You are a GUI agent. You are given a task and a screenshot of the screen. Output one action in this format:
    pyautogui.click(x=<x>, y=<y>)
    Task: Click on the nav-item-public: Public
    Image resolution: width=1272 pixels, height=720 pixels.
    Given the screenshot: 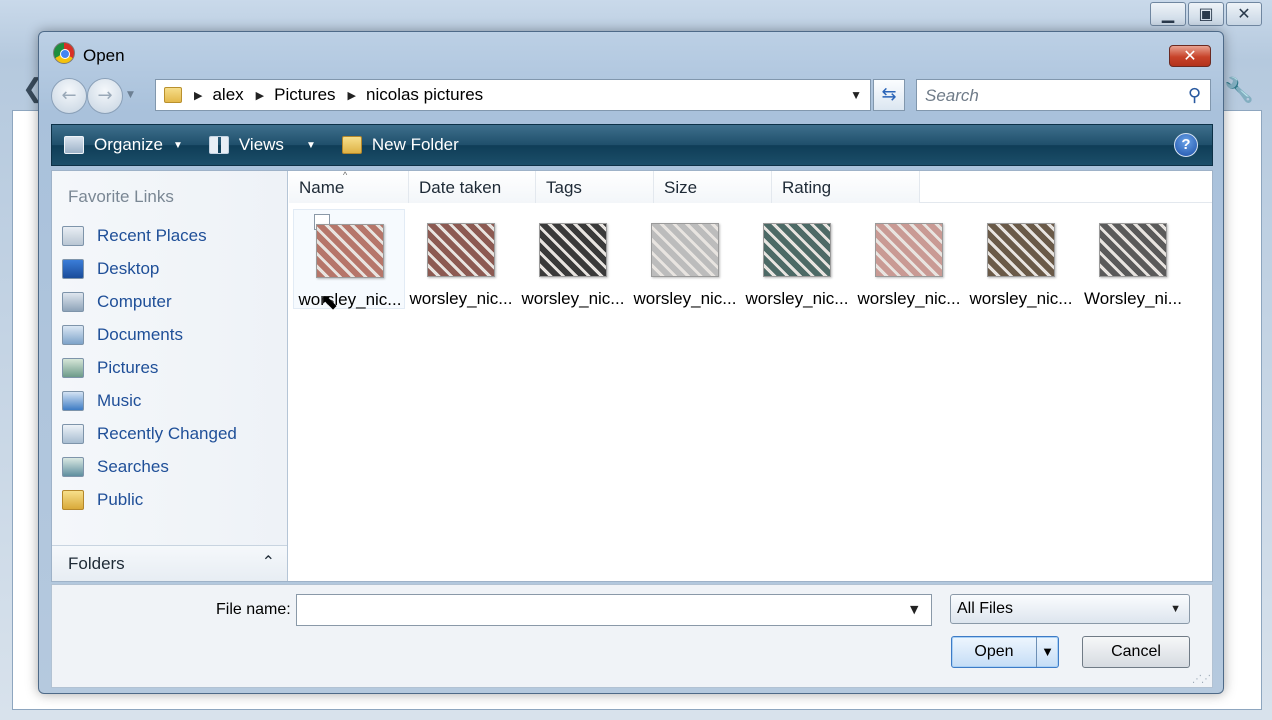 What is the action you would take?
    pyautogui.click(x=149, y=499)
    